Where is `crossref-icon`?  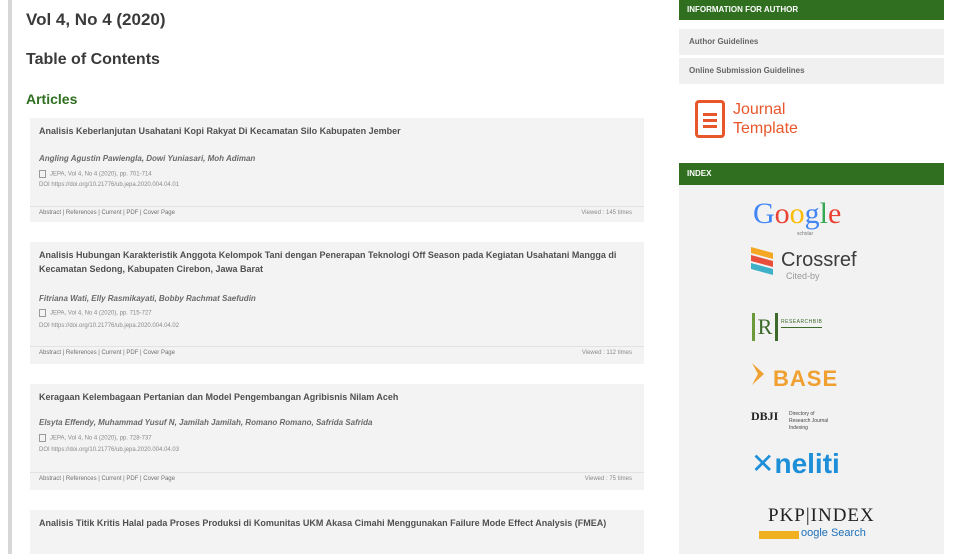
crossref-icon is located at coordinates (762, 261).